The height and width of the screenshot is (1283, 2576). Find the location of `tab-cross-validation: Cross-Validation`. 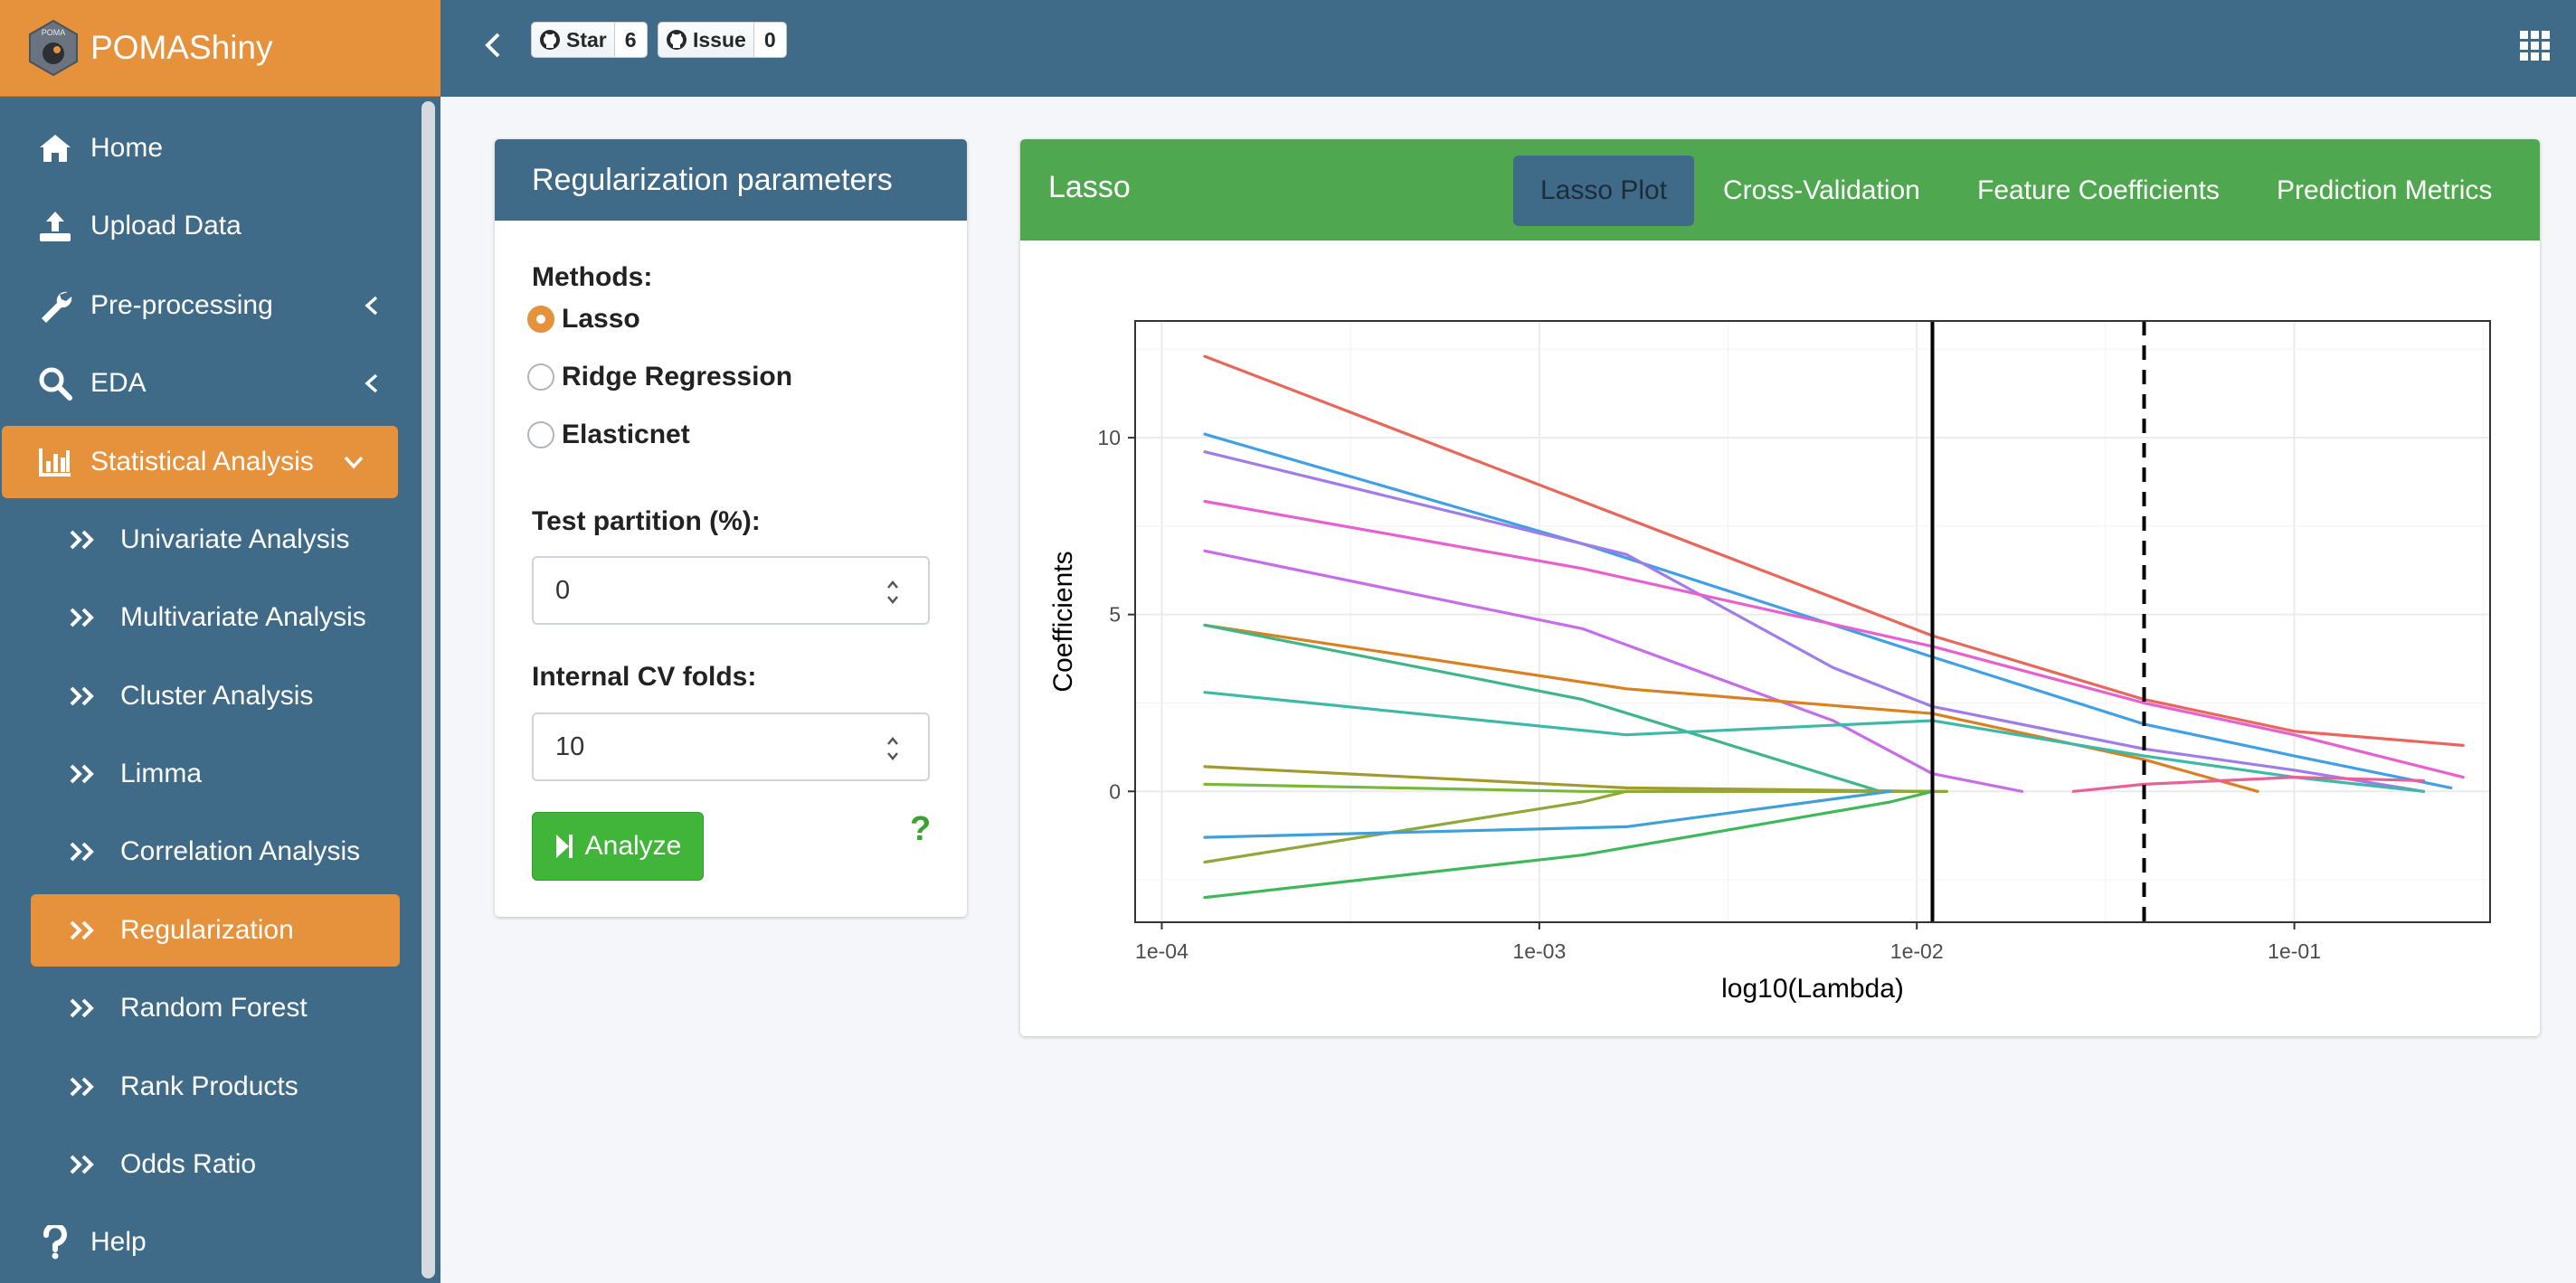

tab-cross-validation: Cross-Validation is located at coordinates (1822, 191).